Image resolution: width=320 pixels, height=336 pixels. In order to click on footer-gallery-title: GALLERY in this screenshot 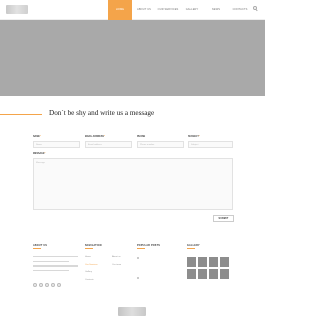, I will do `click(193, 245)`.